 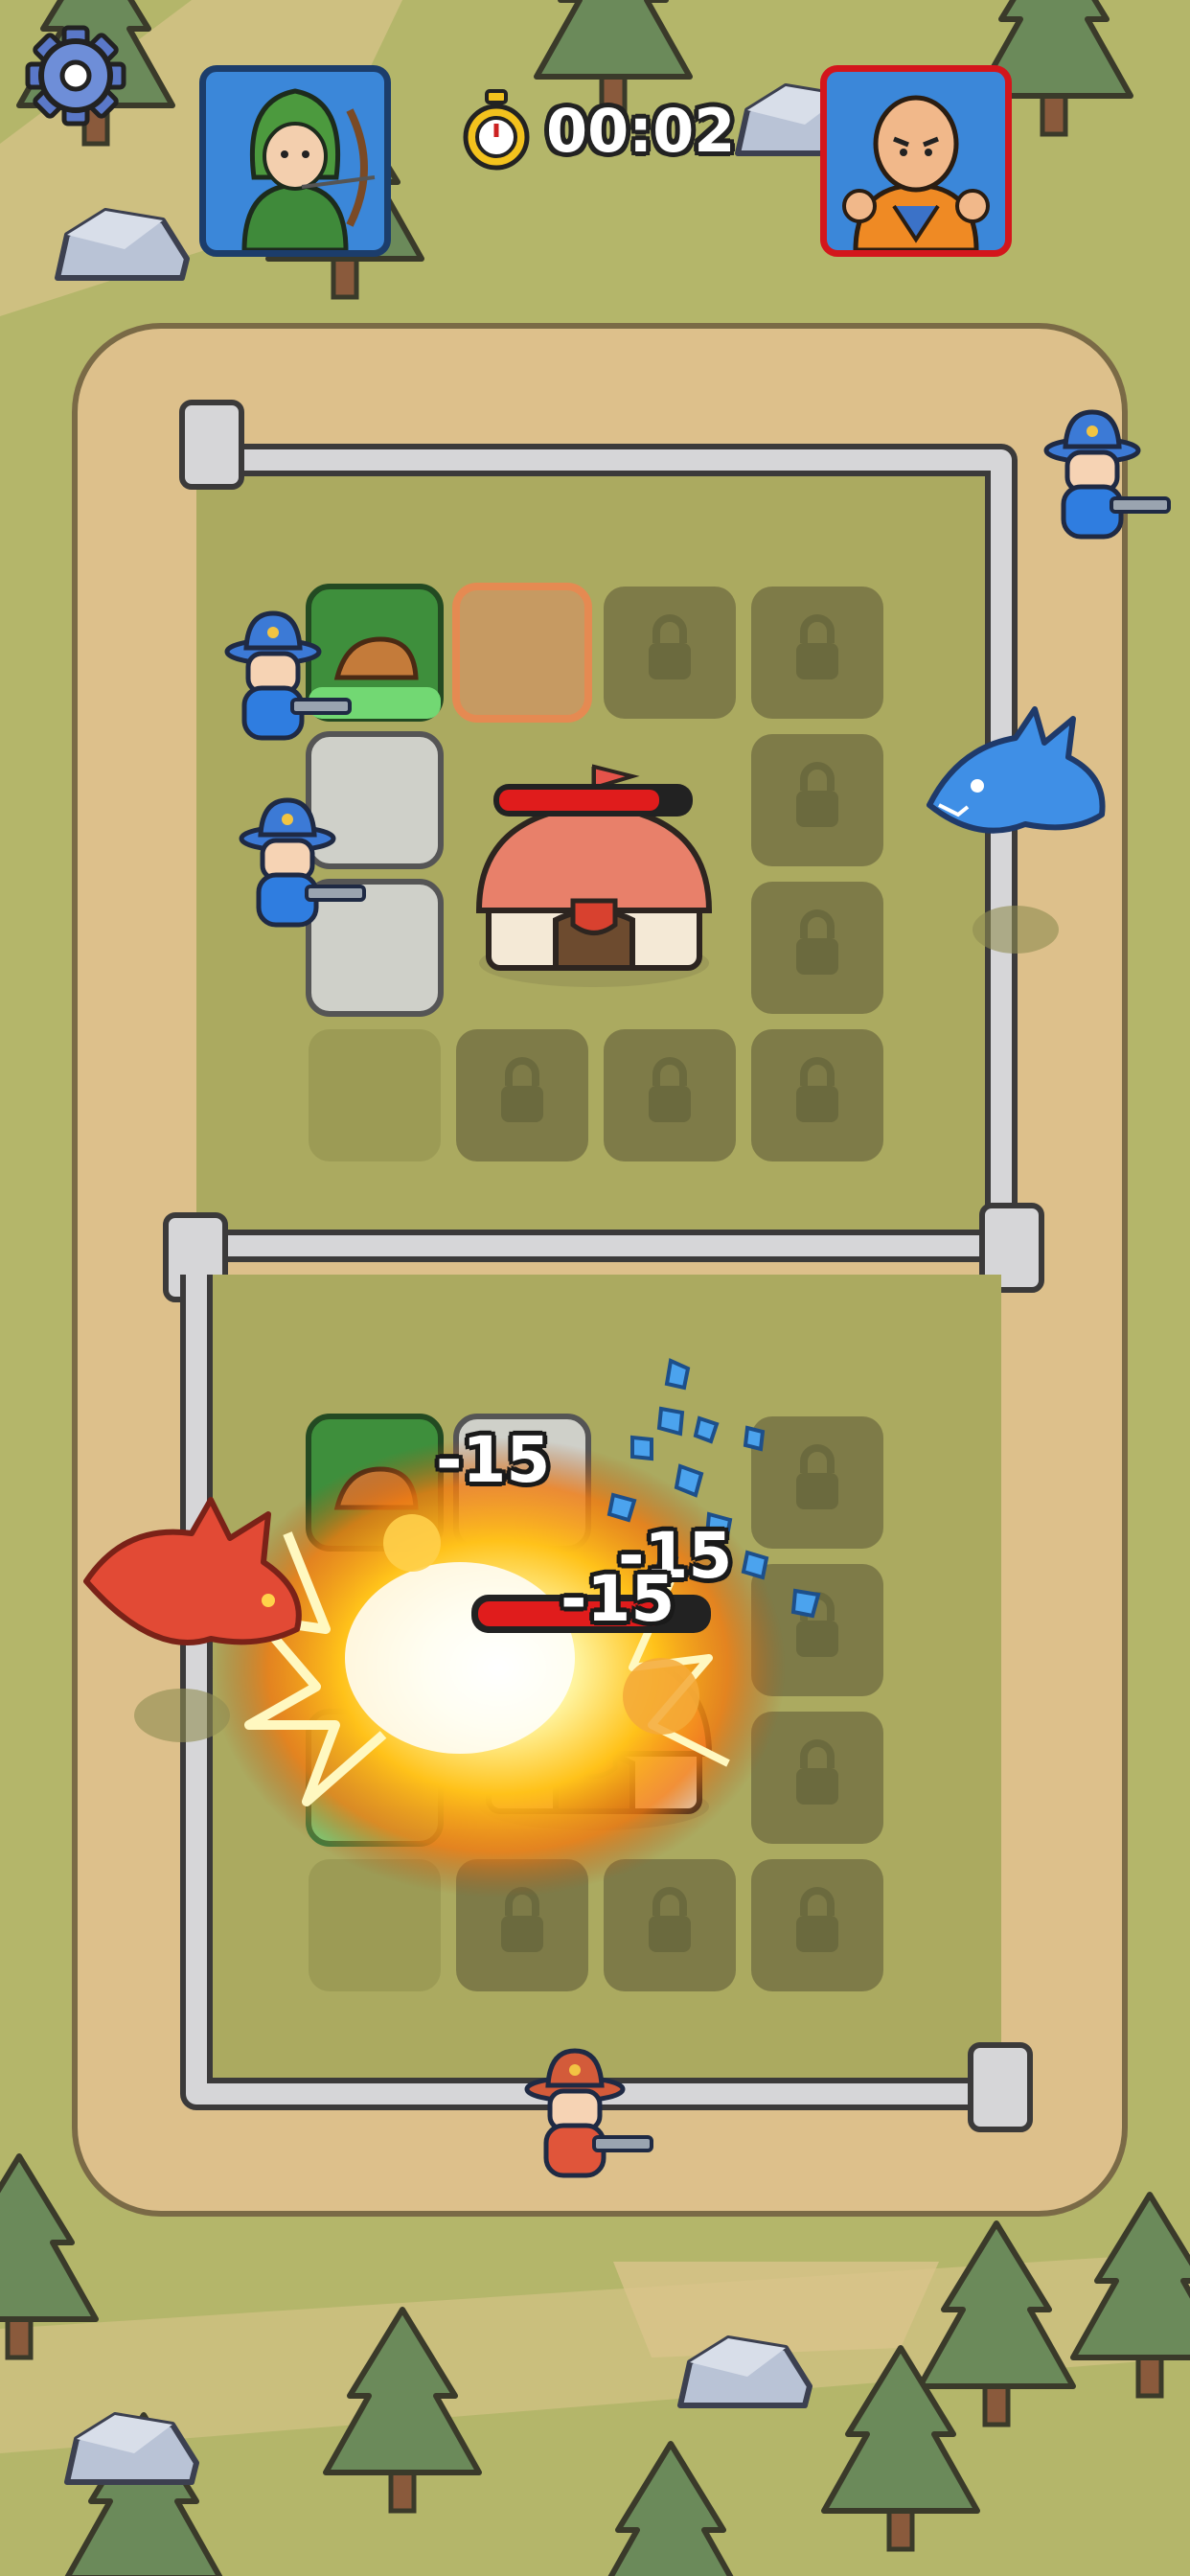 I want to click on timer-text: 00:02, so click(x=641, y=130).